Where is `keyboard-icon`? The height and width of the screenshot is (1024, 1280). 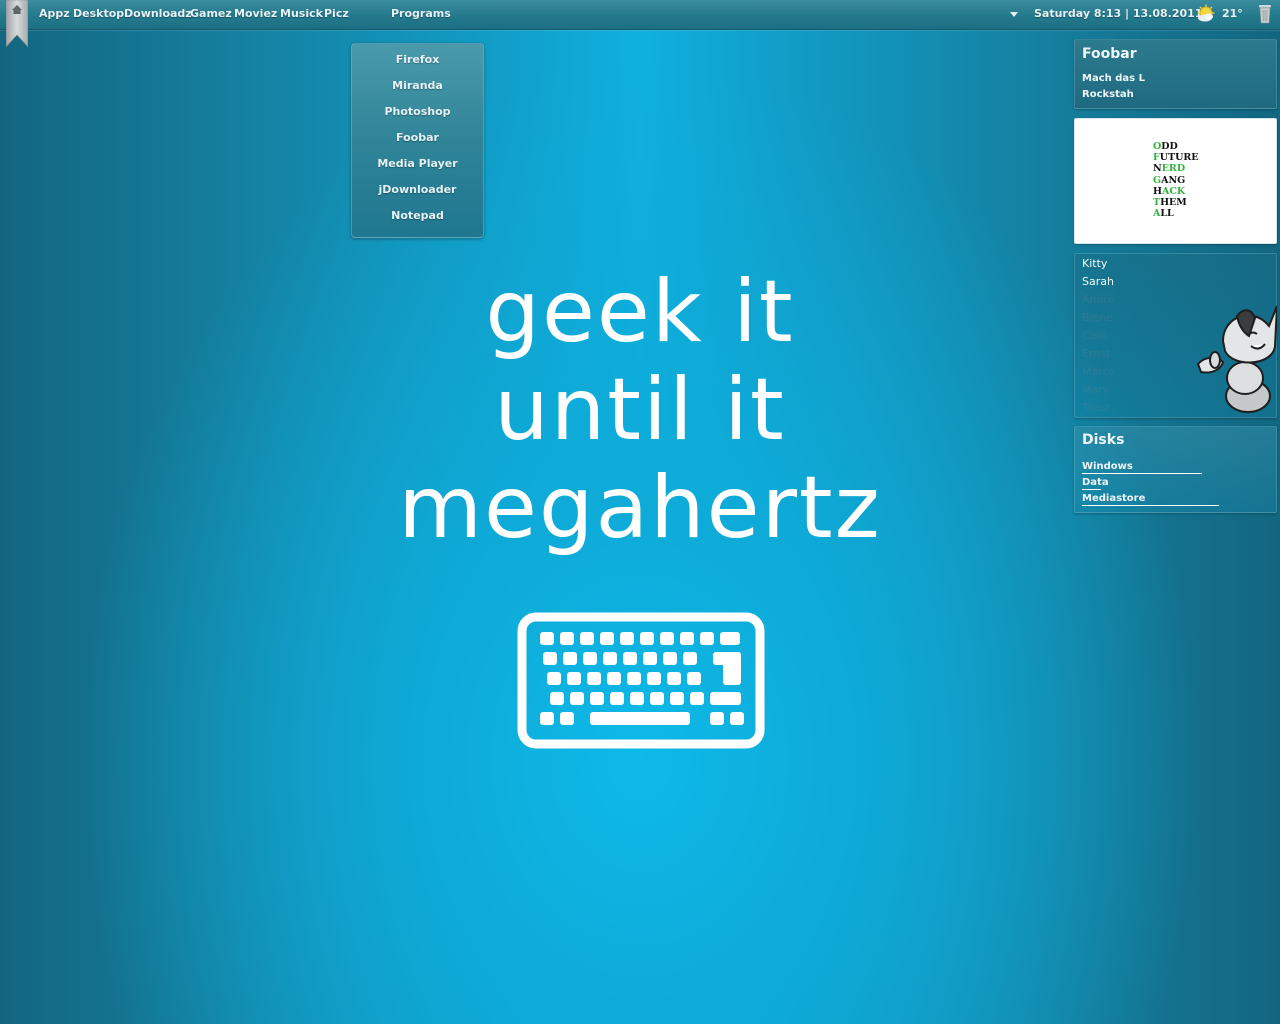 keyboard-icon is located at coordinates (641, 680).